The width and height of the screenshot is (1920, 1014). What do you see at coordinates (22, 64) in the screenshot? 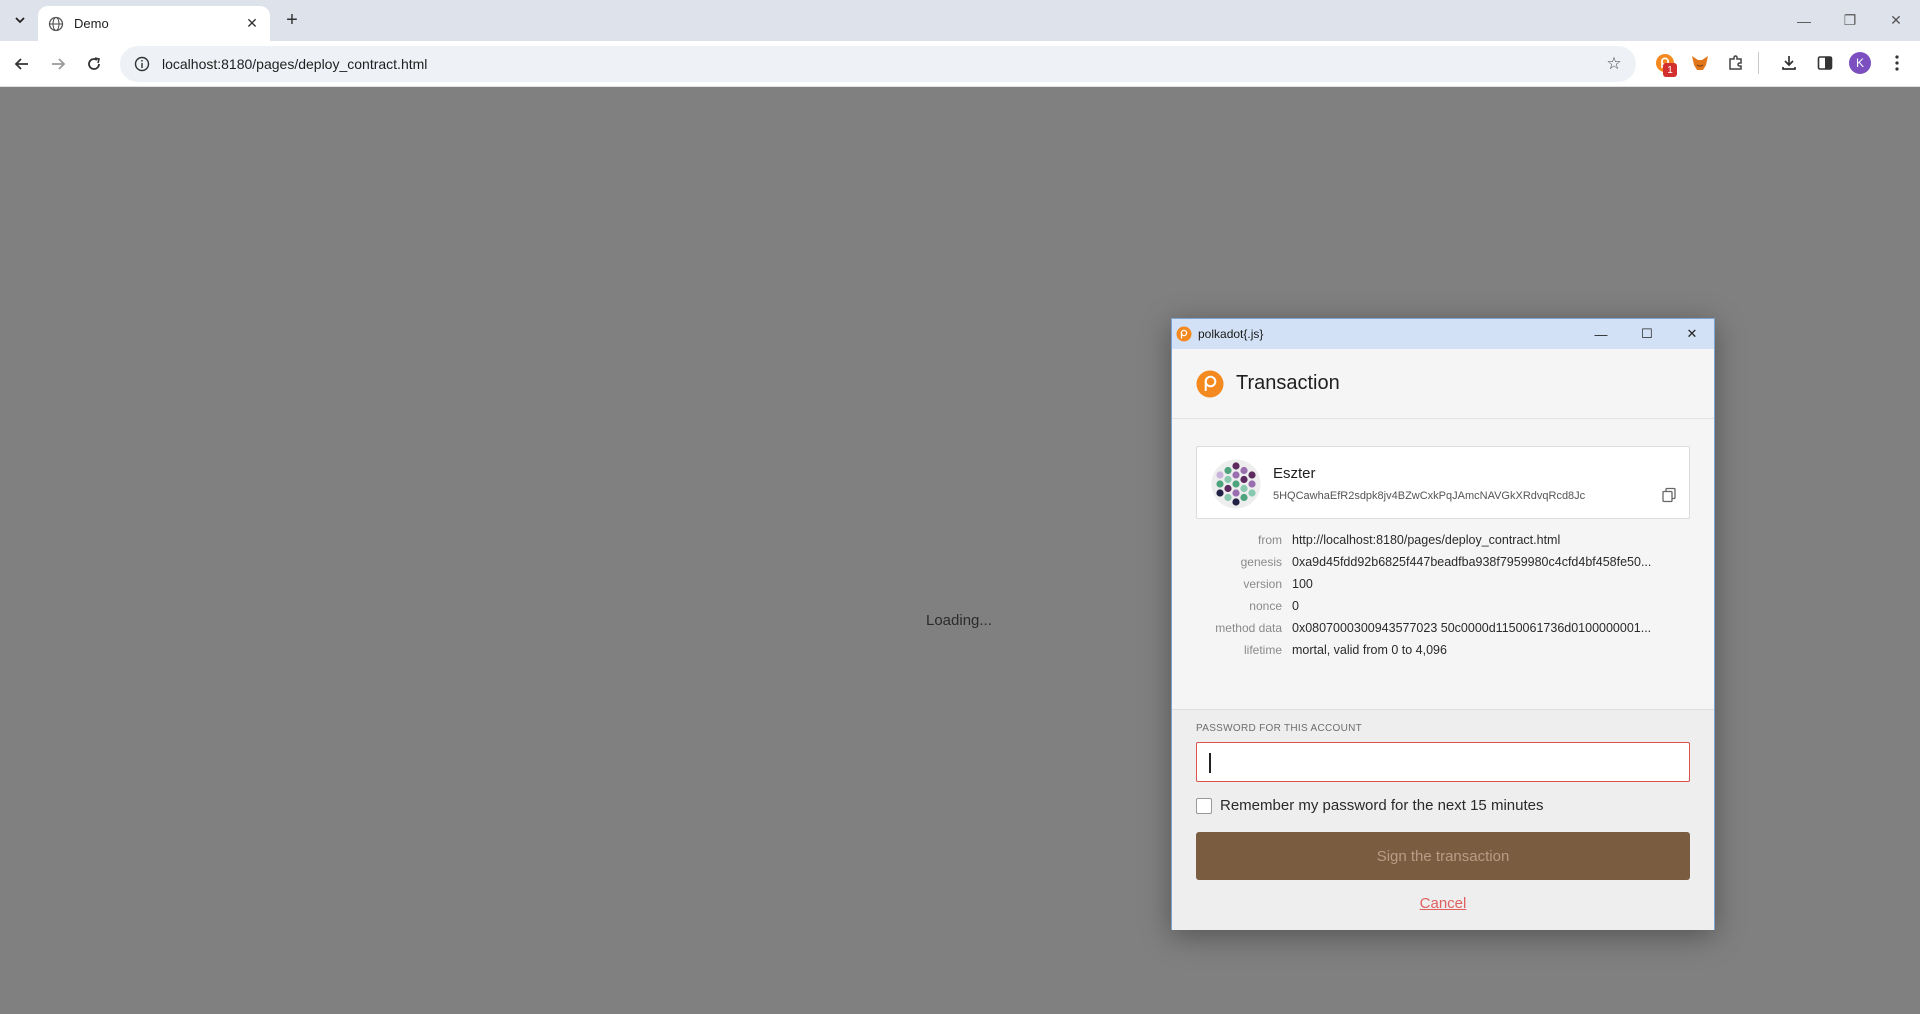
I see `back-icon` at bounding box center [22, 64].